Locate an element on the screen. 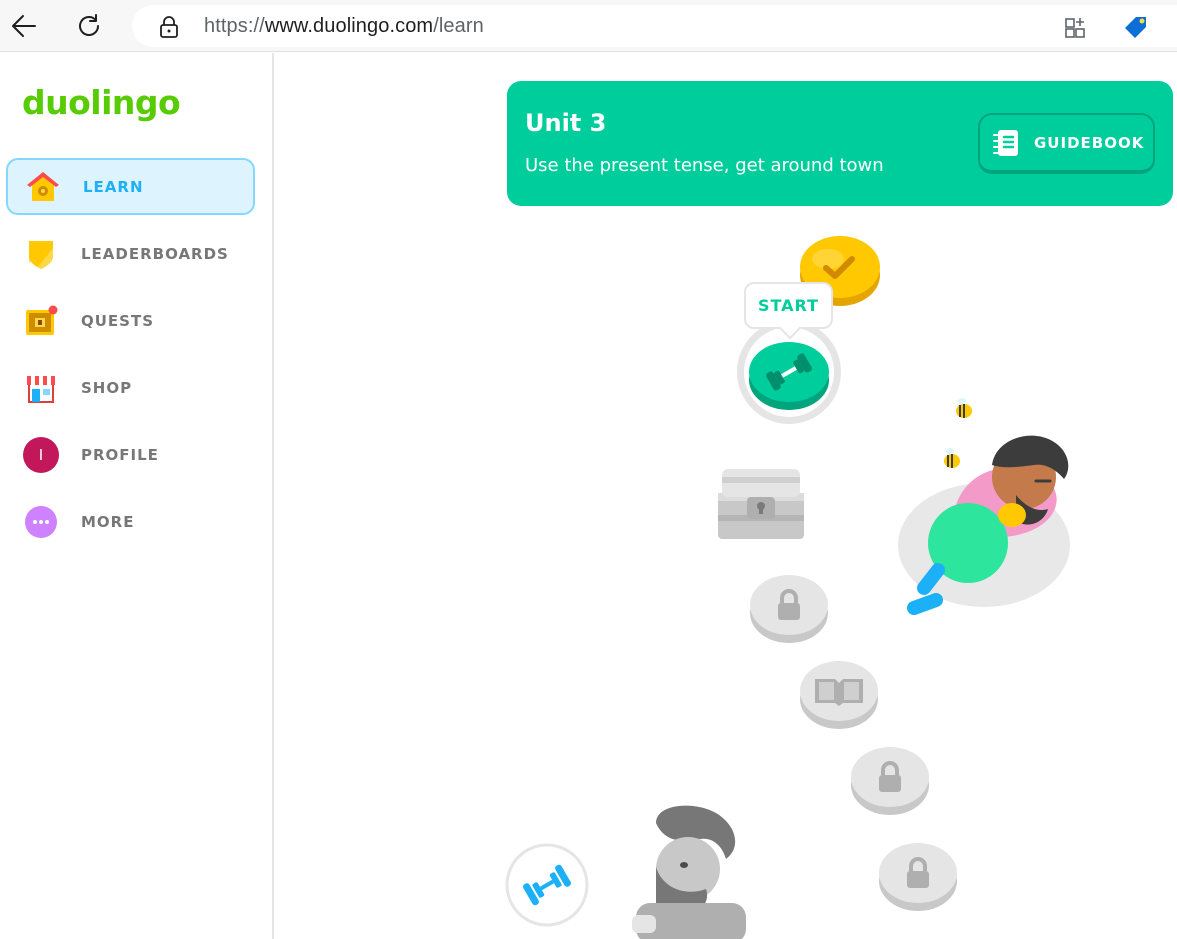 The width and height of the screenshot is (1177, 939). url-path: /learn is located at coordinates (458, 26).